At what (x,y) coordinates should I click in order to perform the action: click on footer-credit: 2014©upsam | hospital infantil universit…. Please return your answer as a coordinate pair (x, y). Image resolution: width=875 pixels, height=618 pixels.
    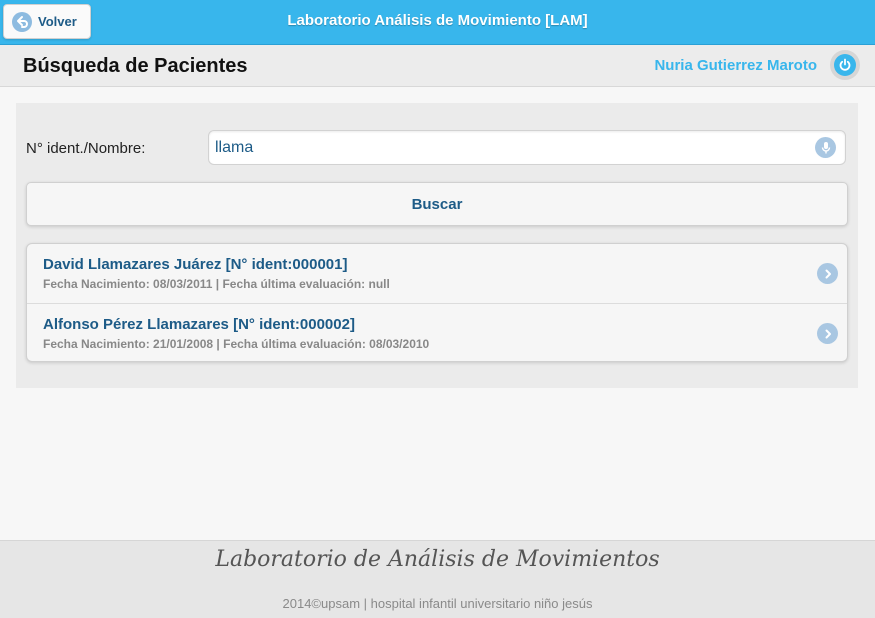
    Looking at the image, I should click on (437, 603).